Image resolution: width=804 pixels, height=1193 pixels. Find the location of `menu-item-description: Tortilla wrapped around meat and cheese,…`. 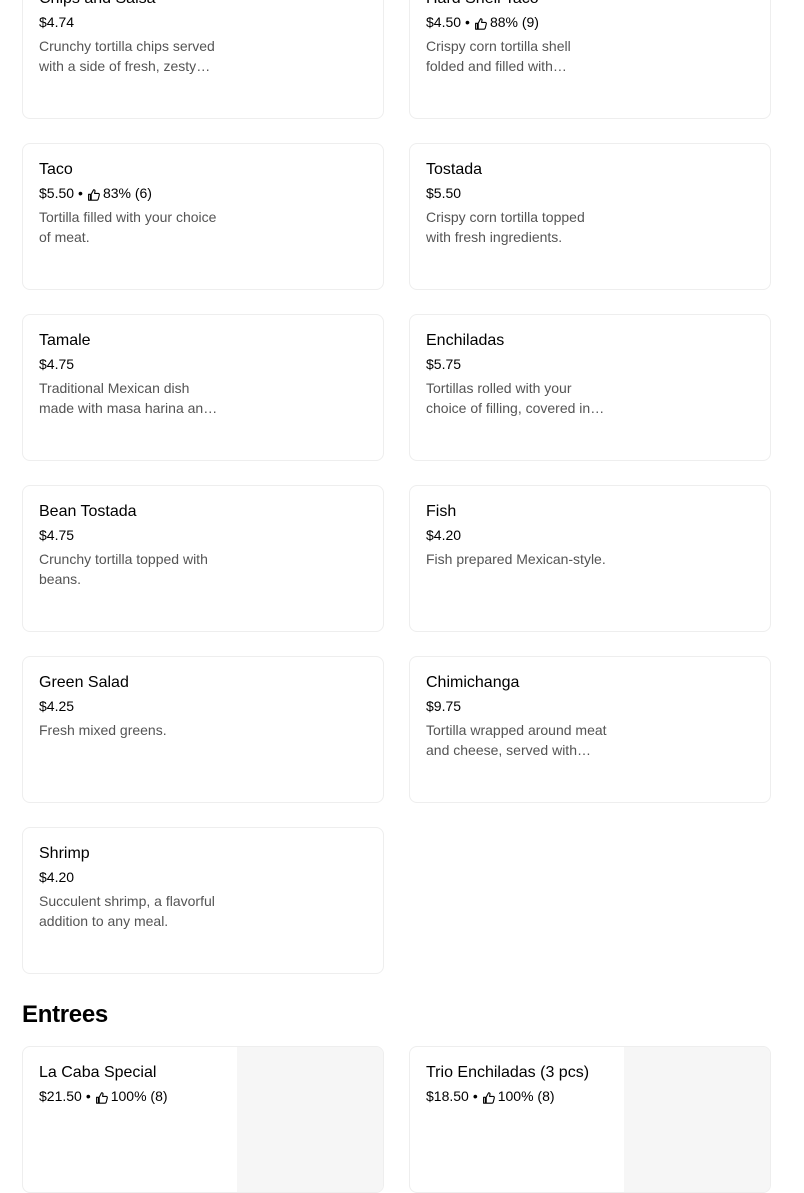

menu-item-description: Tortilla wrapped around meat and cheese,… is located at coordinates (516, 740).